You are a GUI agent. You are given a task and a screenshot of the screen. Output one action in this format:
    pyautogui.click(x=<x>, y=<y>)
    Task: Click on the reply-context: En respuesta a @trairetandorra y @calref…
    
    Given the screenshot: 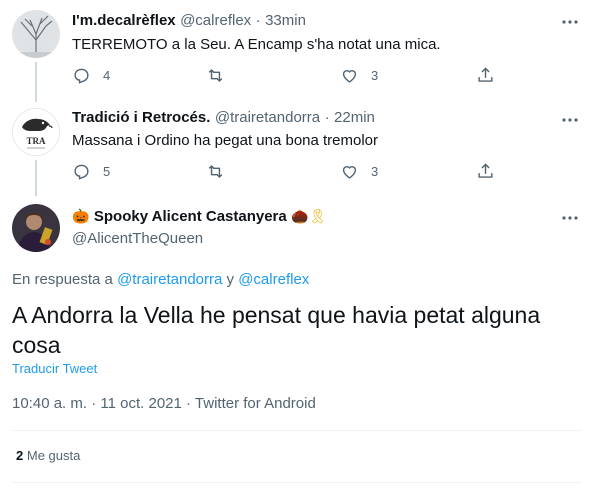 What is the action you would take?
    pyautogui.click(x=160, y=279)
    